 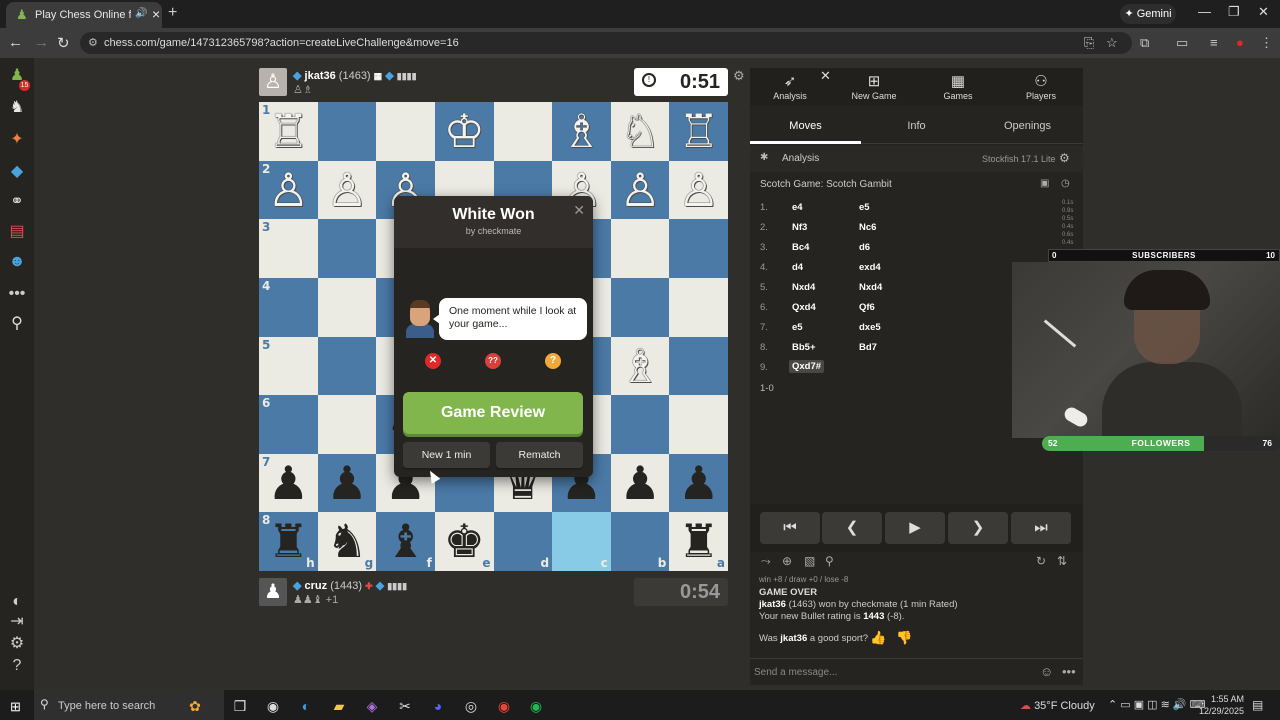 What do you see at coordinates (464, 541) in the screenshot?
I see `square-e8: ♚ e` at bounding box center [464, 541].